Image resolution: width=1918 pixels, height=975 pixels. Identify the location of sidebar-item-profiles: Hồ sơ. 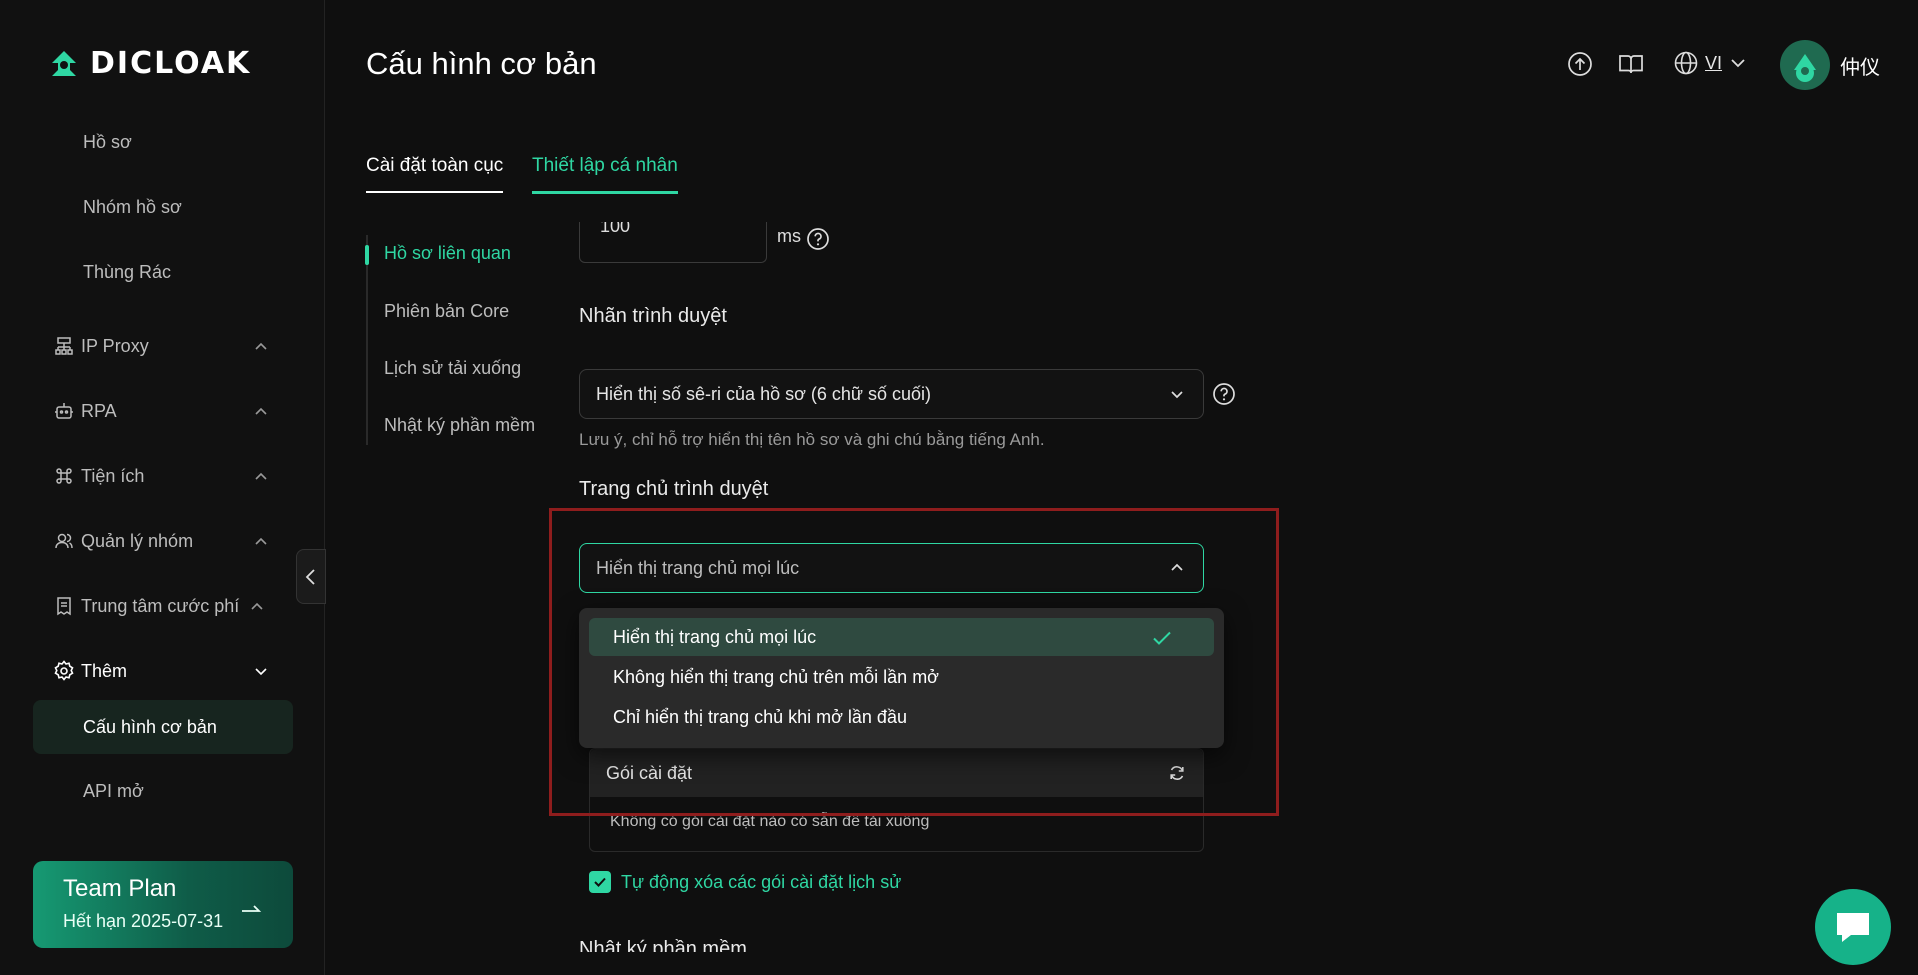
(163, 142).